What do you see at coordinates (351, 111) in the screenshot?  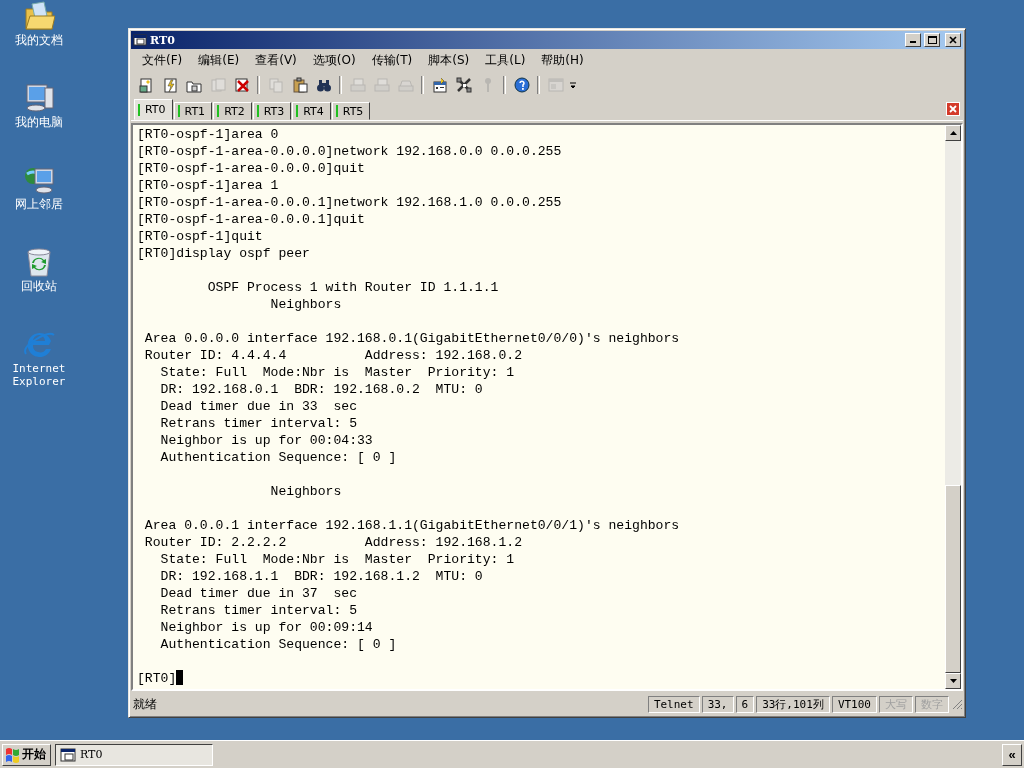 I see `session-tab: RT5` at bounding box center [351, 111].